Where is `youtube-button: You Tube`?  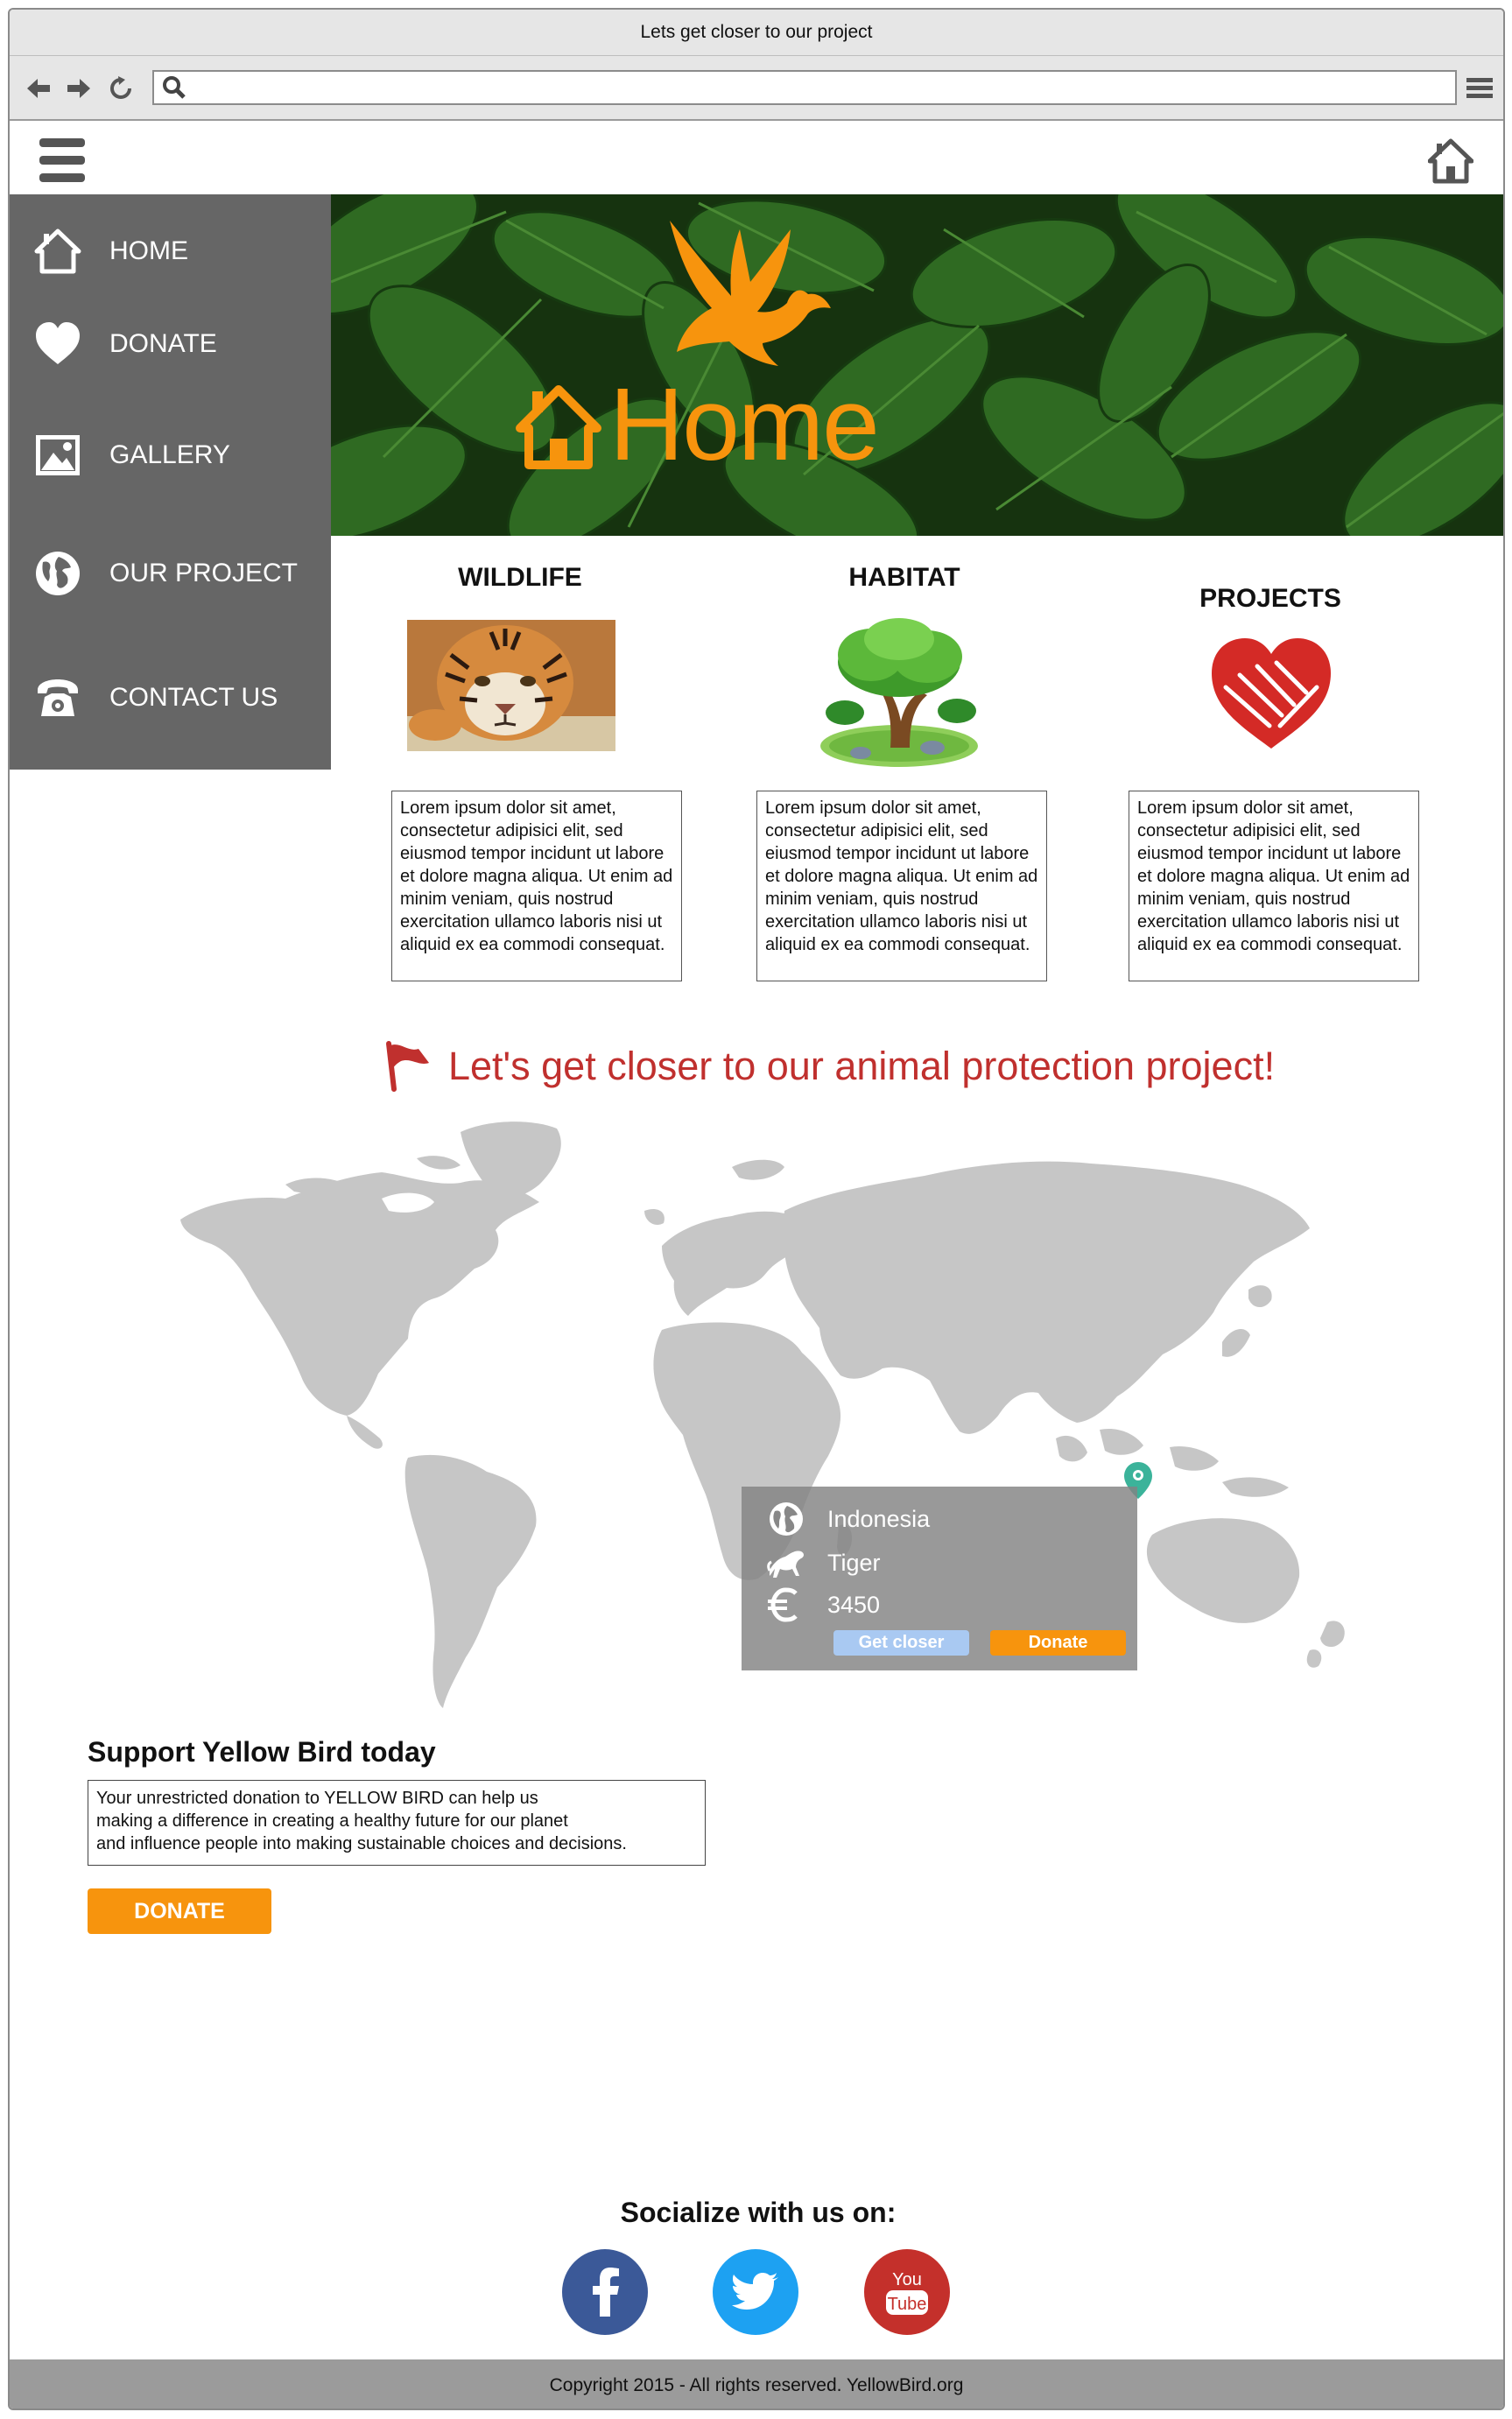 youtube-button: You Tube is located at coordinates (907, 2292).